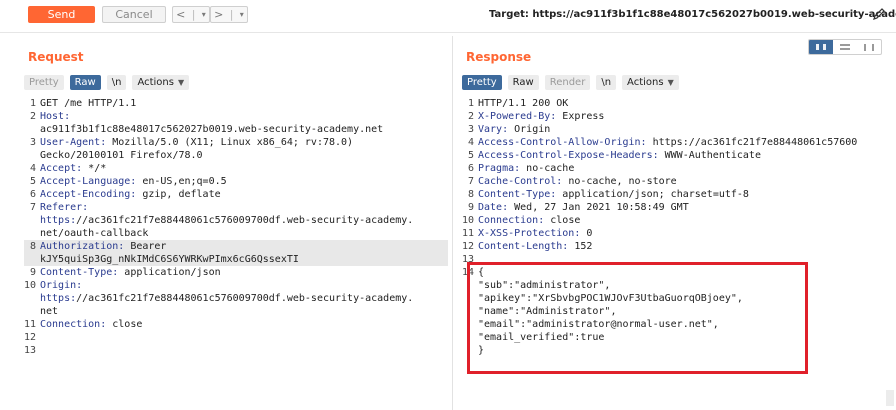  What do you see at coordinates (181, 14) in the screenshot?
I see `chevron-left-icon: <` at bounding box center [181, 14].